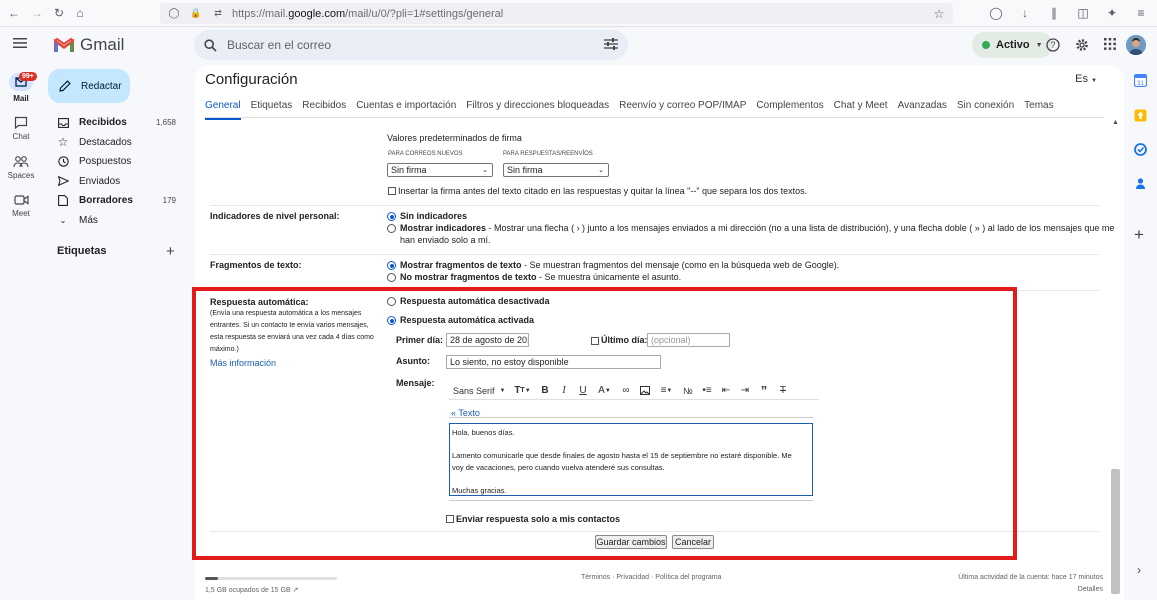 This screenshot has height=600, width=1157. I want to click on pocket-icon: ◯, so click(996, 13).